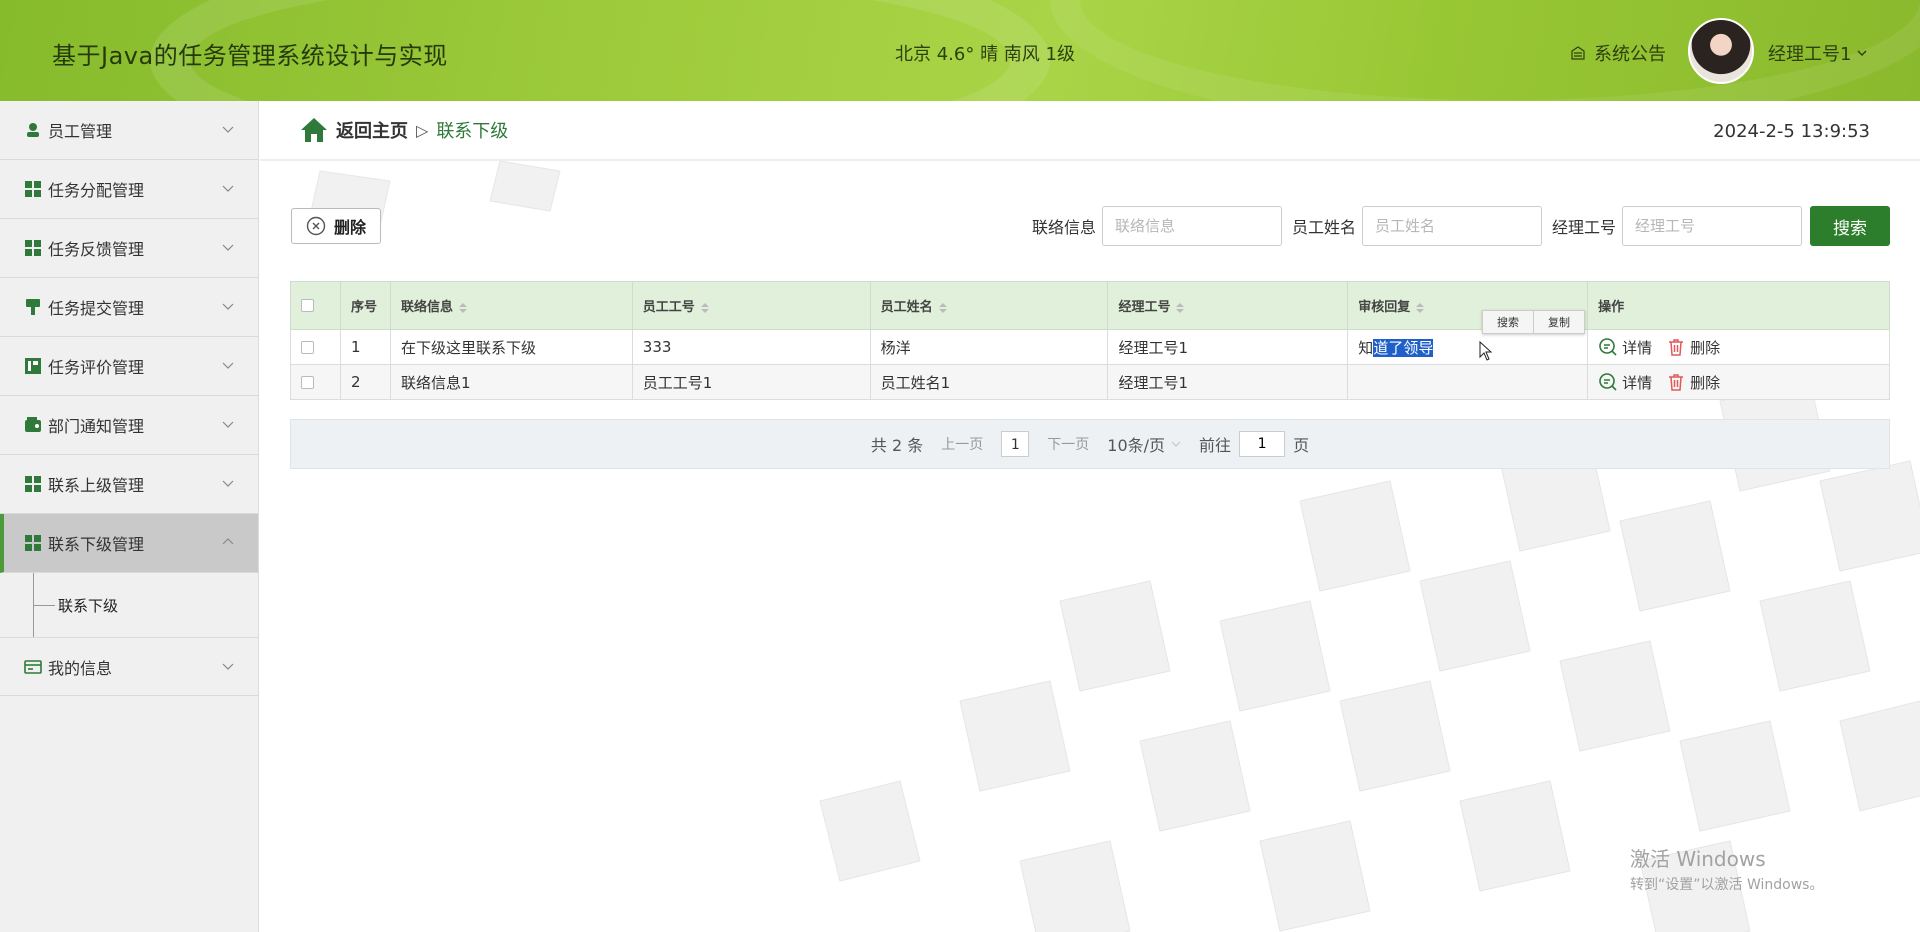 This screenshot has height=932, width=1920. I want to click on col-header-emp-id: 员工工号, so click(751, 305).